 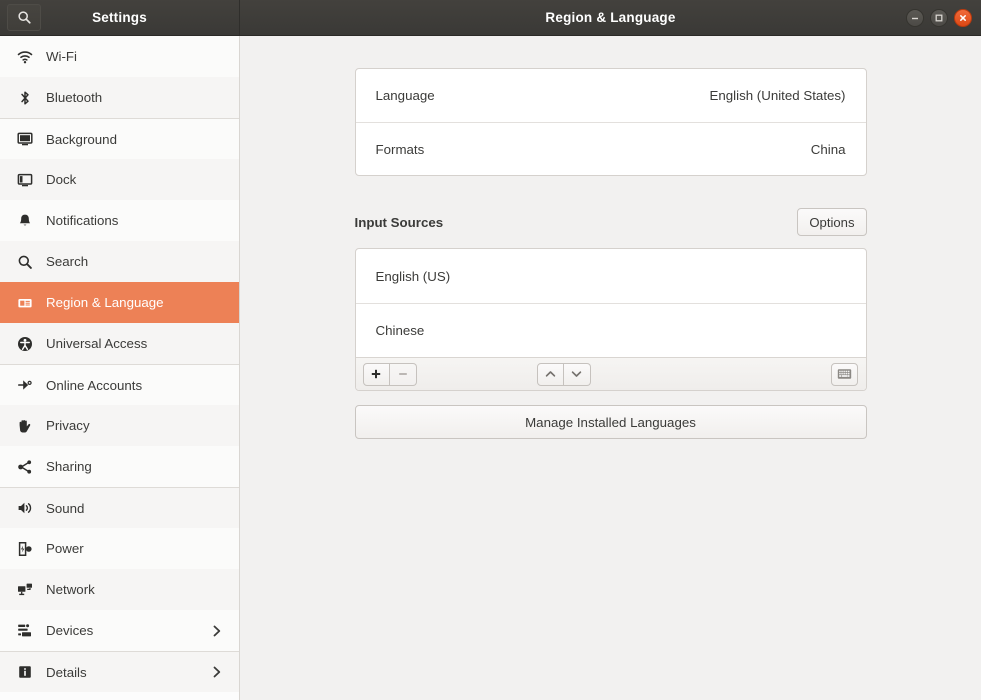 I want to click on sidebar-item-label: Privacy, so click(x=68, y=425).